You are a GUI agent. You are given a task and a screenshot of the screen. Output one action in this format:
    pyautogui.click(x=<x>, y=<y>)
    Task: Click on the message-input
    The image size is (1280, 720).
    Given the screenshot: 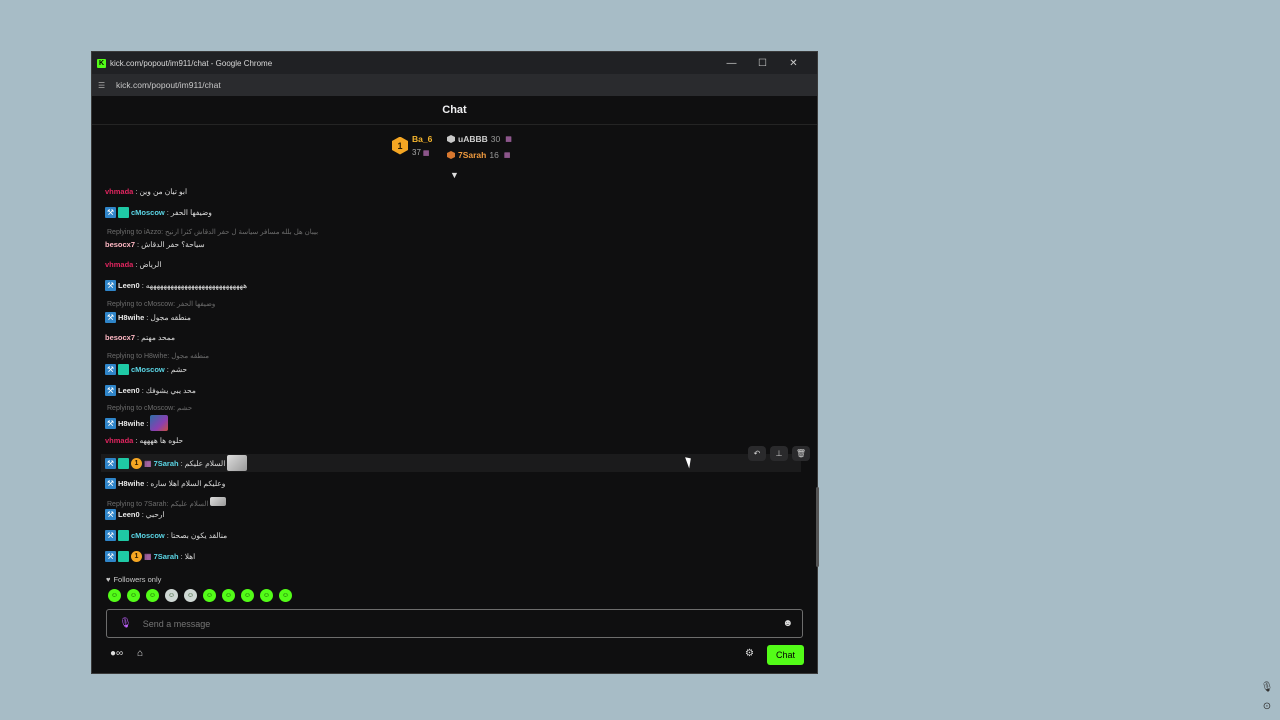 What is the action you would take?
    pyautogui.click(x=461, y=623)
    